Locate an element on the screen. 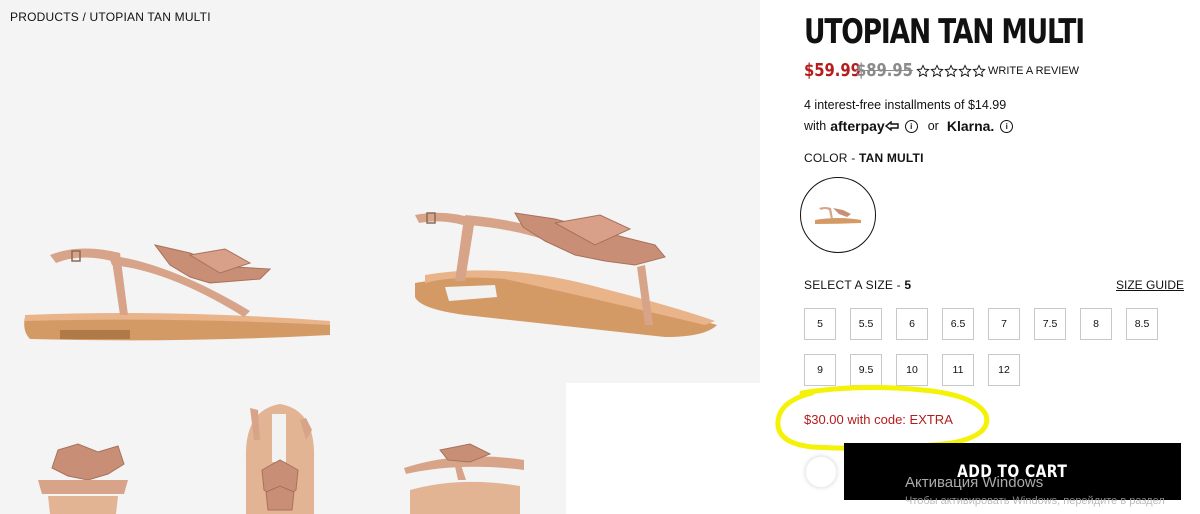 This screenshot has height=514, width=1200. size-option-11: 11 is located at coordinates (958, 370).